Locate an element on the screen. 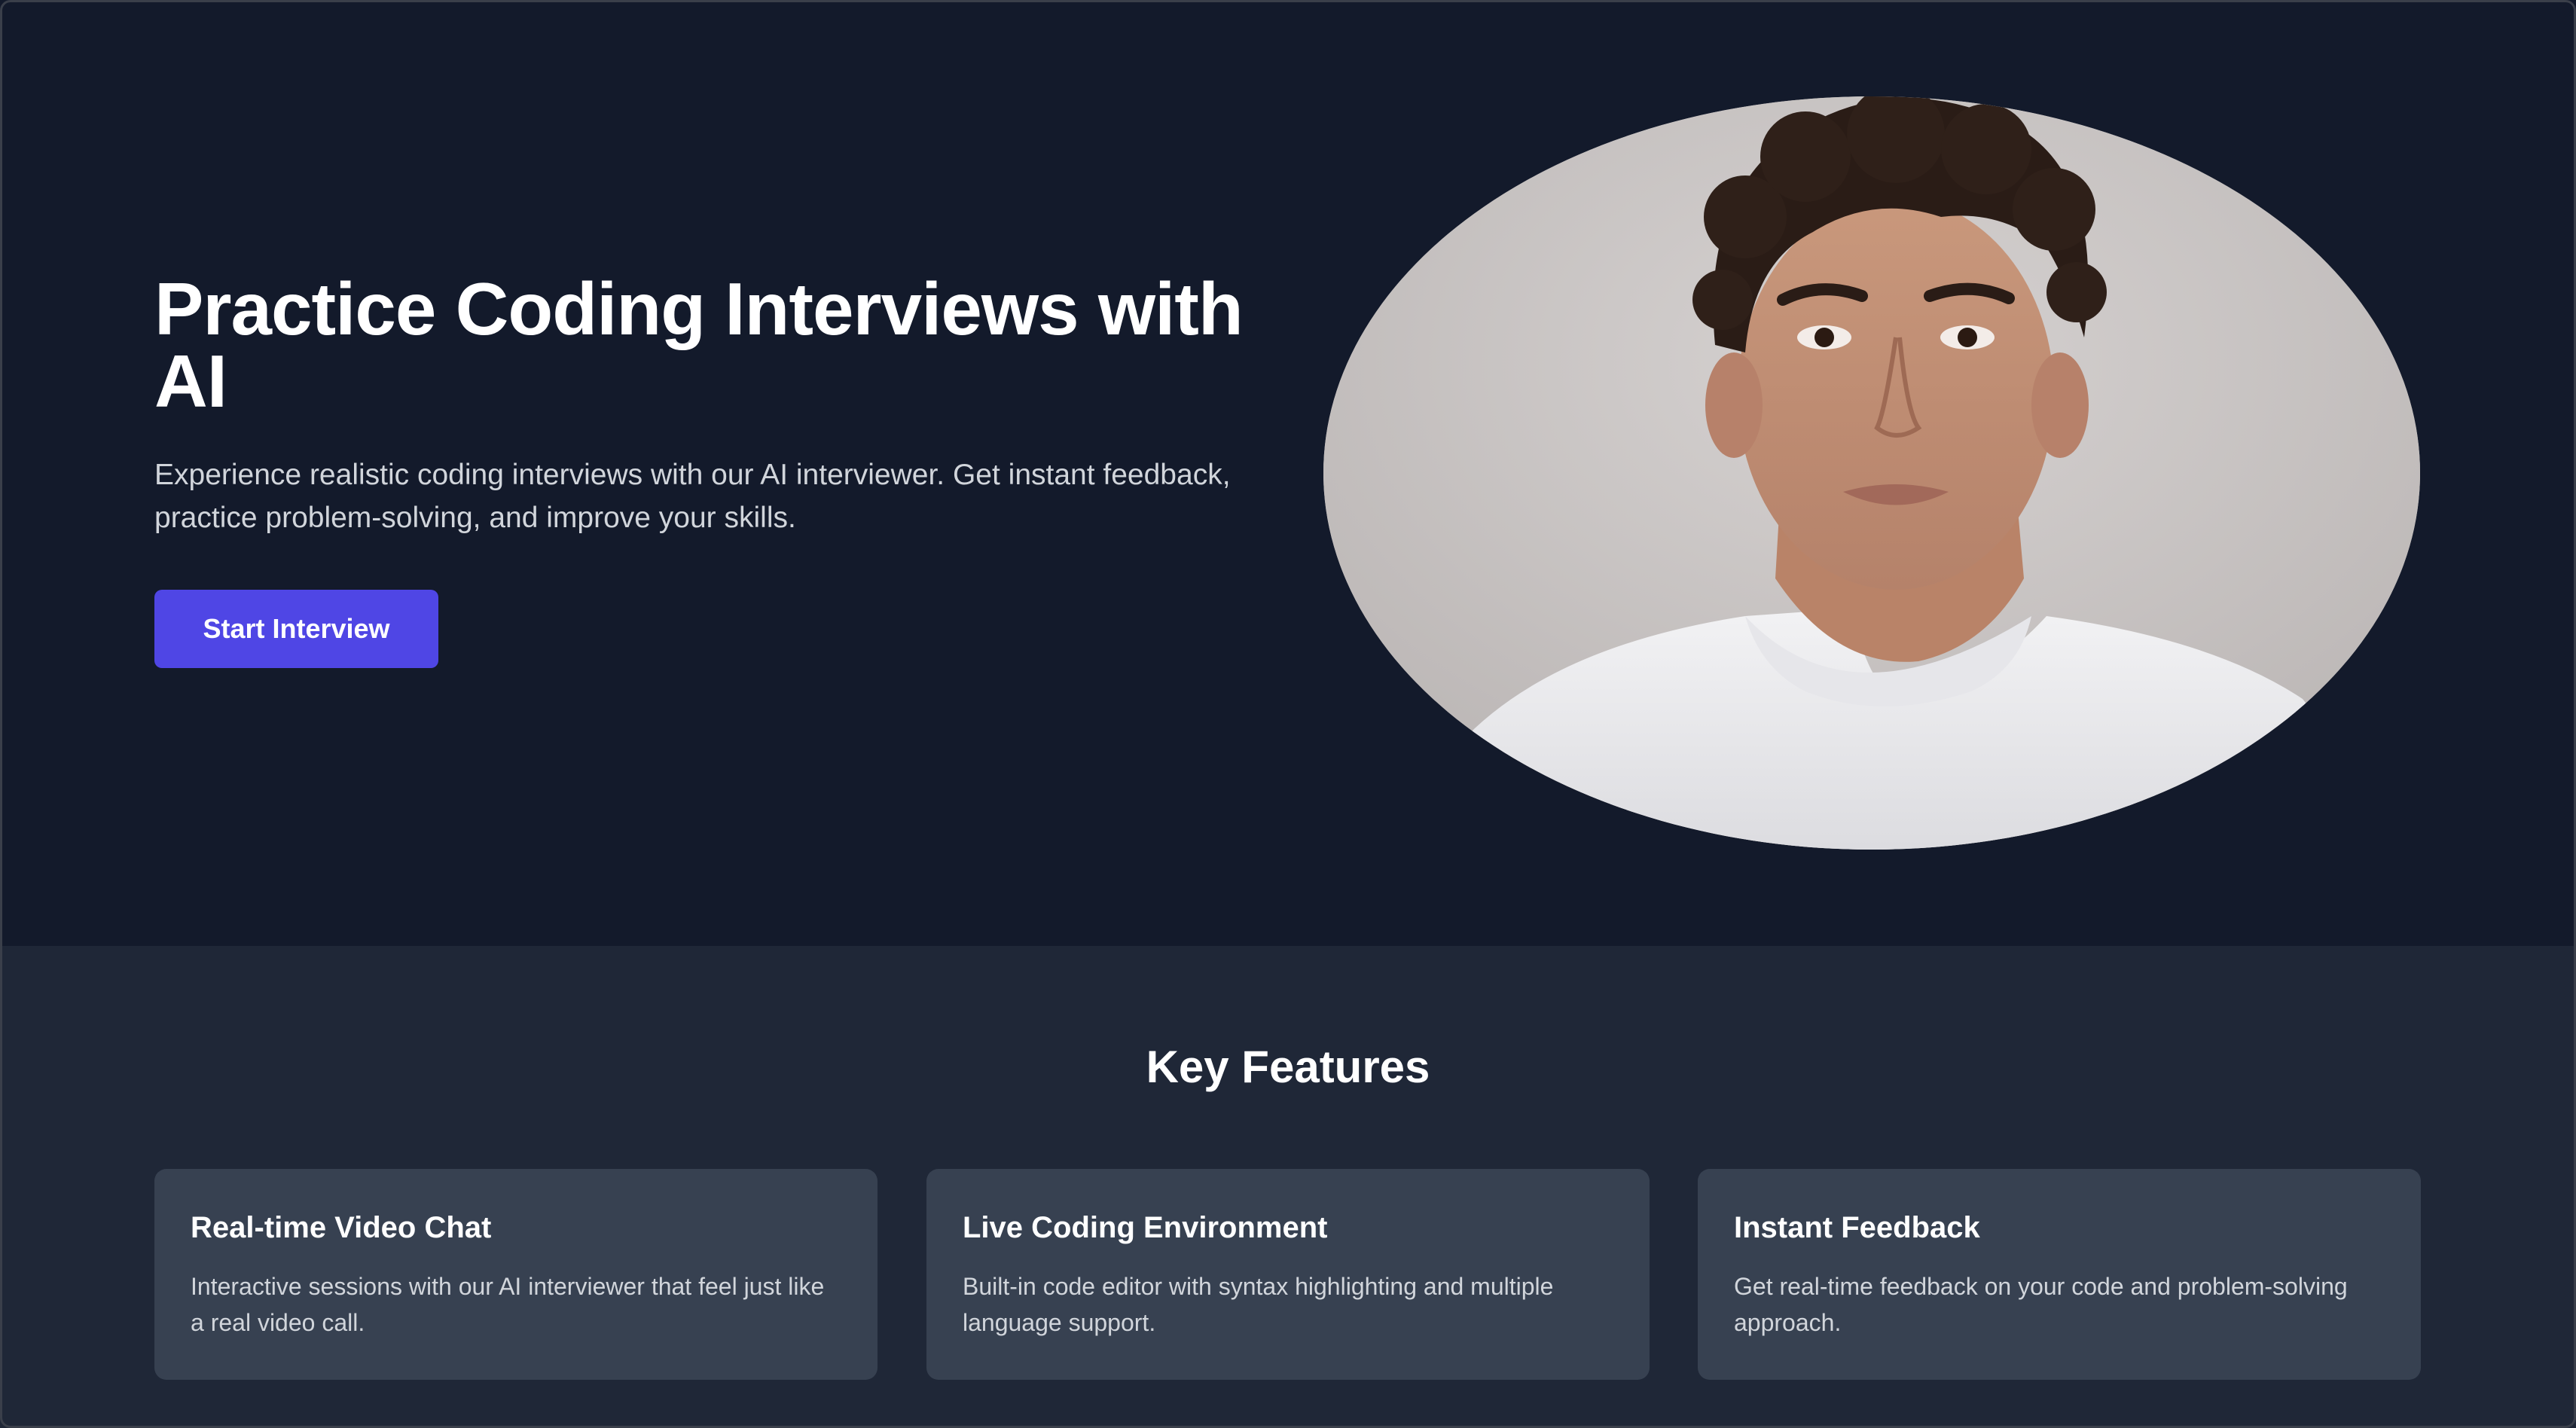 The image size is (2576, 1428). feature-card-title: Instant Feedback is located at coordinates (1857, 1227).